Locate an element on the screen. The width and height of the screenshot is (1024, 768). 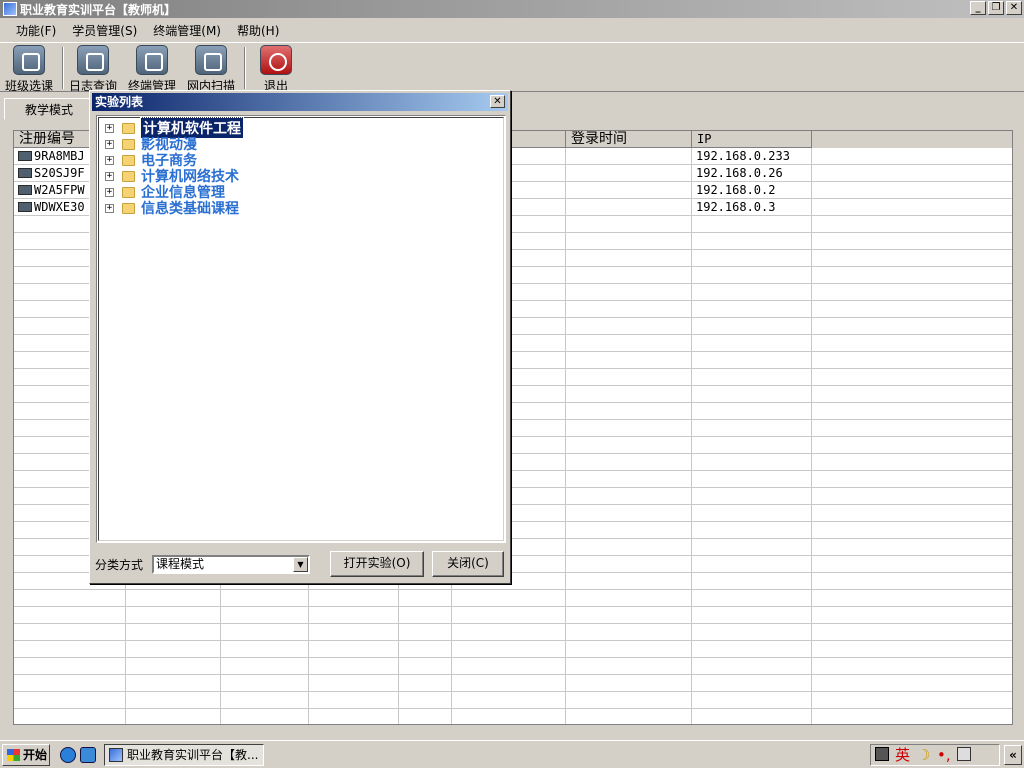
ip-cell: 192.168.0.26 is located at coordinates (739, 173).